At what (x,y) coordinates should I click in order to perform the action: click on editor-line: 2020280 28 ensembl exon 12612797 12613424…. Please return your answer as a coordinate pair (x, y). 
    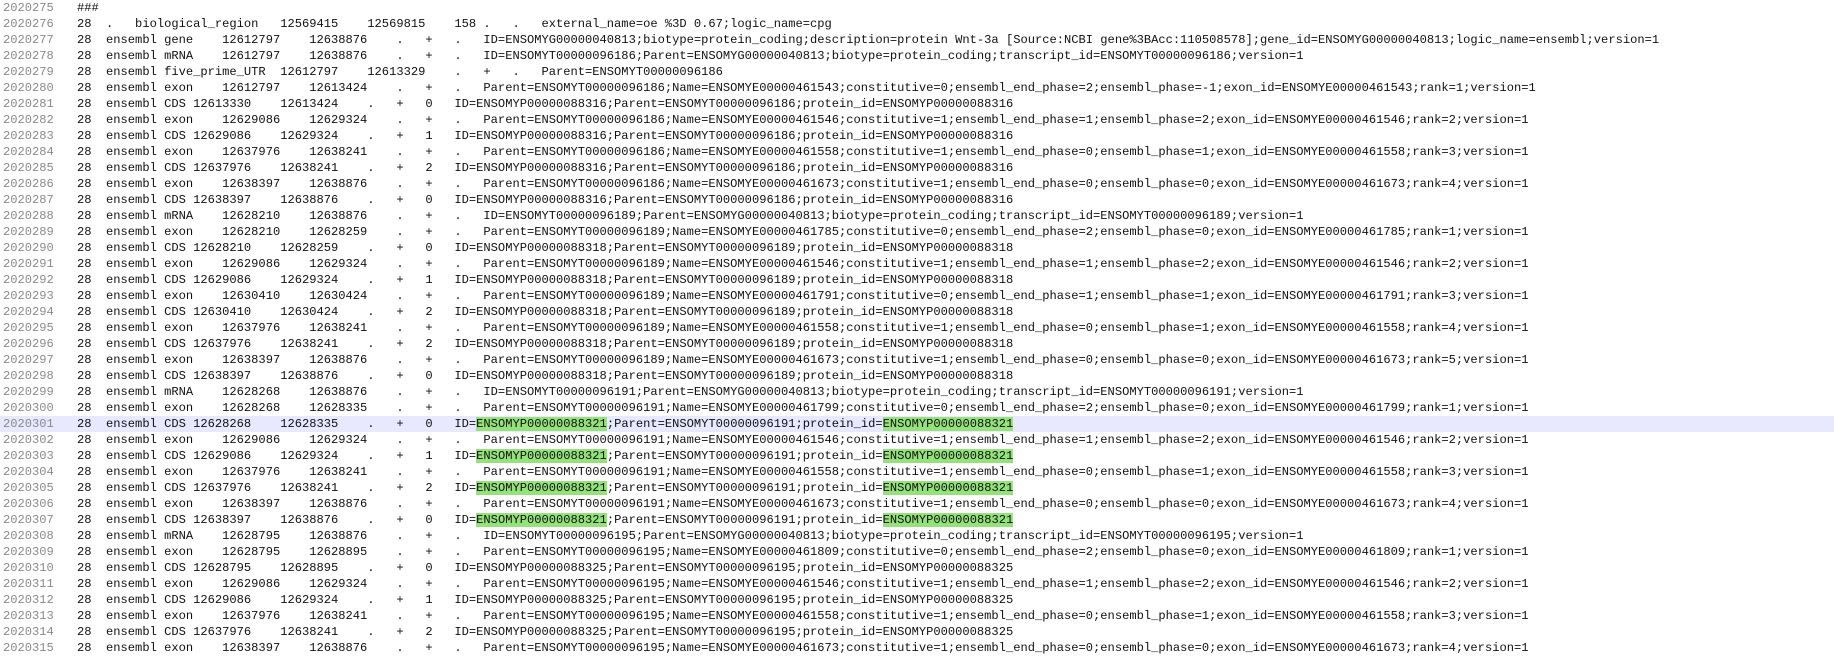
    Looking at the image, I should click on (917, 88).